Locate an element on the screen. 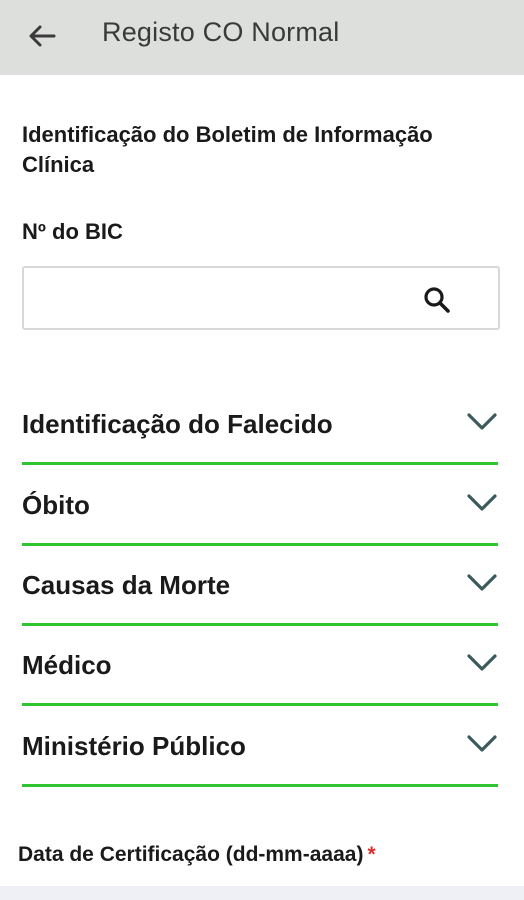 The height and width of the screenshot is (900, 524). accordion-identificacao-falecido: Identificação do Falecido is located at coordinates (260, 425).